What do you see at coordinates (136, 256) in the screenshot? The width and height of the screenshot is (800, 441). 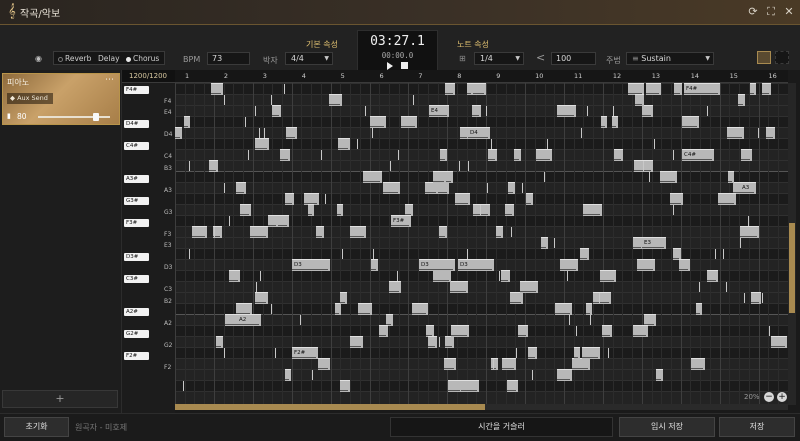 I see `black-key: D3#` at bounding box center [136, 256].